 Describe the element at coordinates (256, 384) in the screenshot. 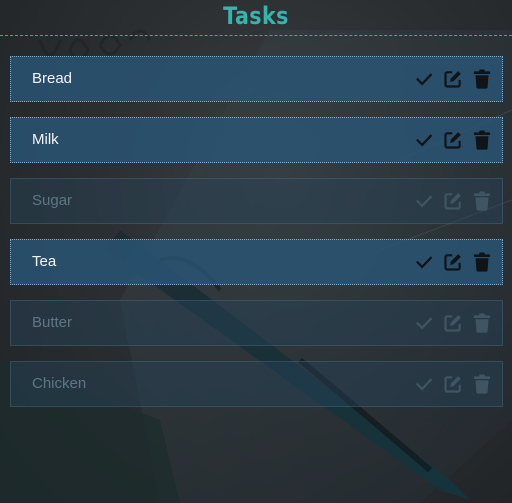

I see `task-item: Chicken` at that location.